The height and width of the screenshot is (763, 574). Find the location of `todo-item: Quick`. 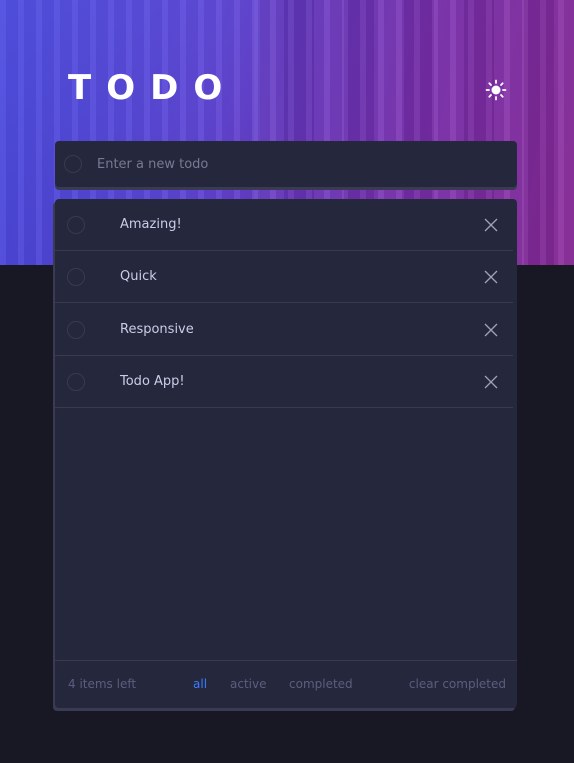

todo-item: Quick is located at coordinates (284, 277).